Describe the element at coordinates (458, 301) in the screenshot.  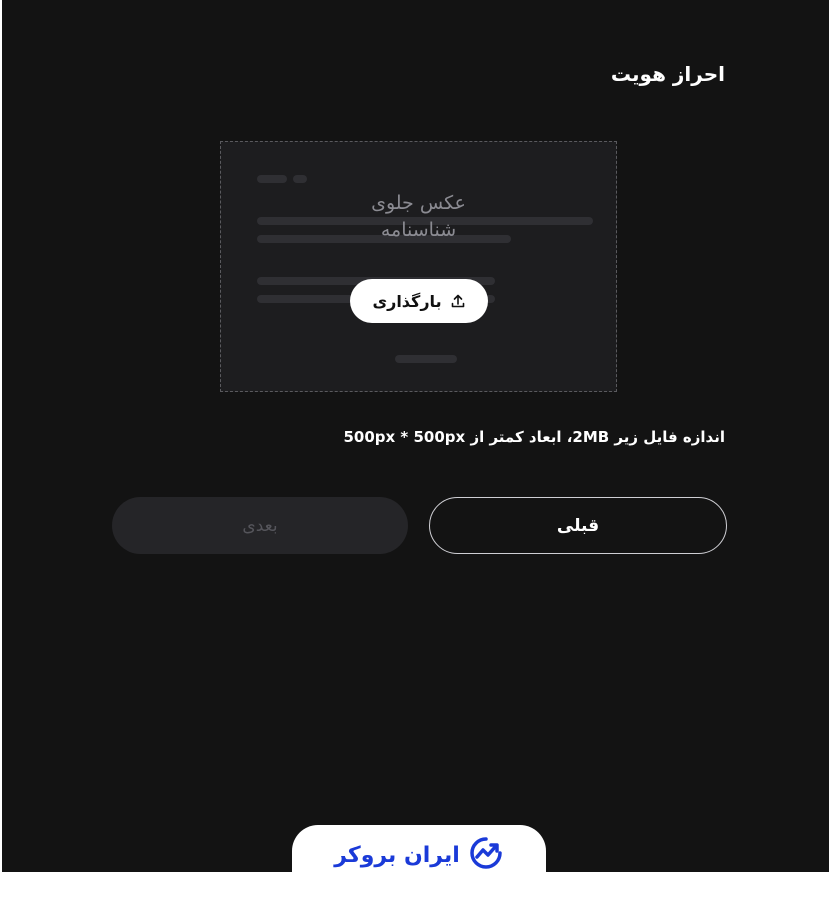
I see `upload-icon` at that location.